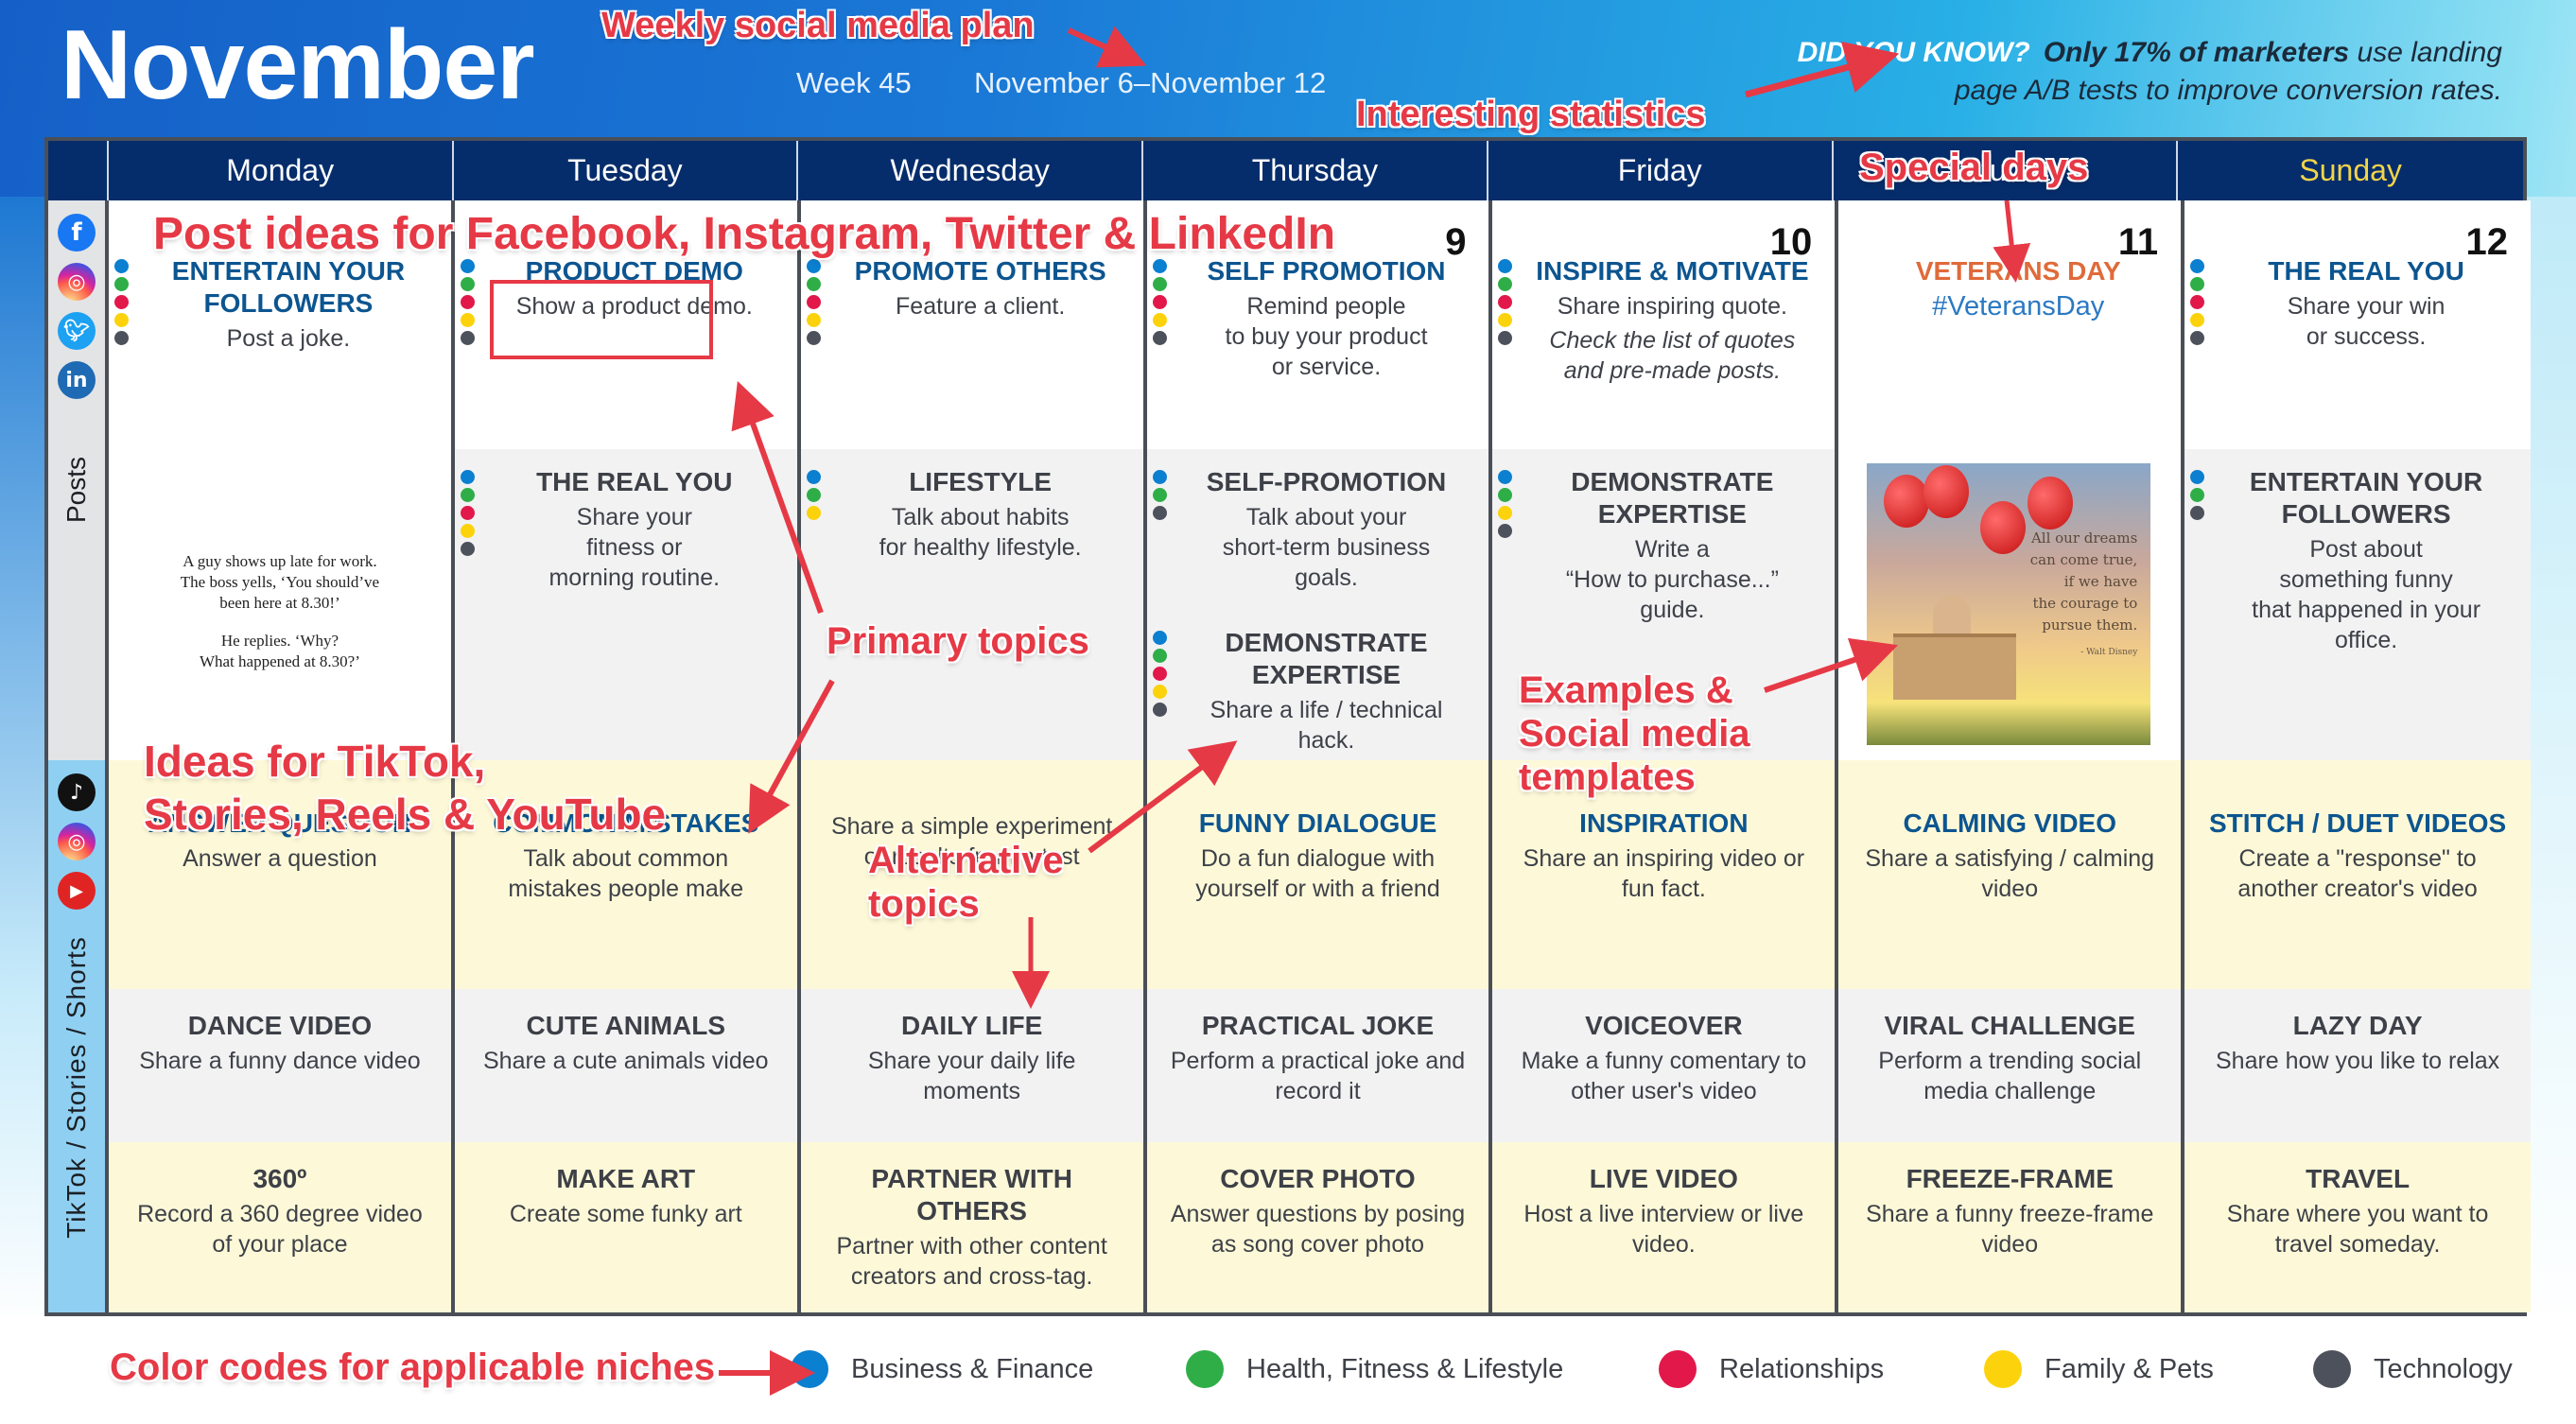 The height and width of the screenshot is (1424, 2576). What do you see at coordinates (1913, 53) in the screenshot?
I see `did-you-know-label: DID YOU KNOW?` at bounding box center [1913, 53].